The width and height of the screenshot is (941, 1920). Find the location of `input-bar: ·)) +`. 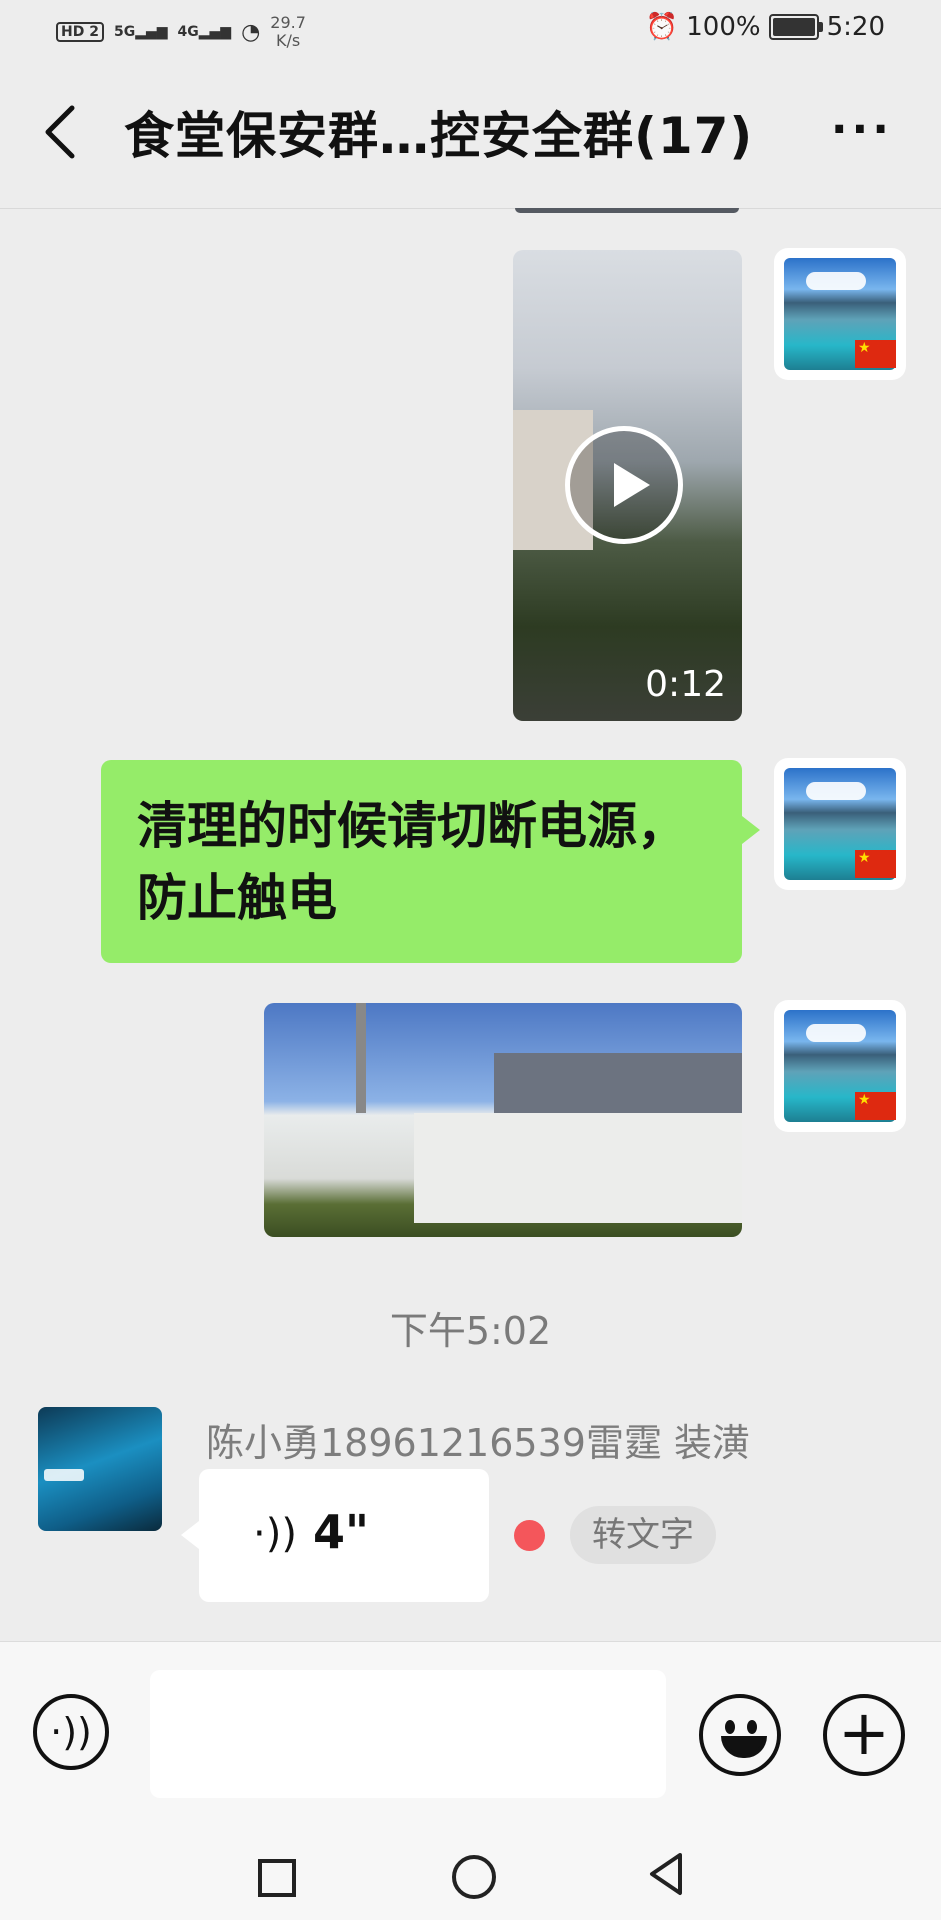

input-bar: ·)) + is located at coordinates (470, 1721).